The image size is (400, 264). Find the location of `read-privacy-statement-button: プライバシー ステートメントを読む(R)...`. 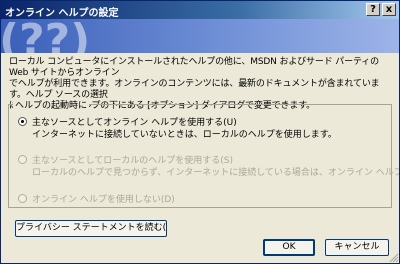

read-privacy-statement-button: プライバシー ステートメントを読む(R)... is located at coordinates (91, 228).